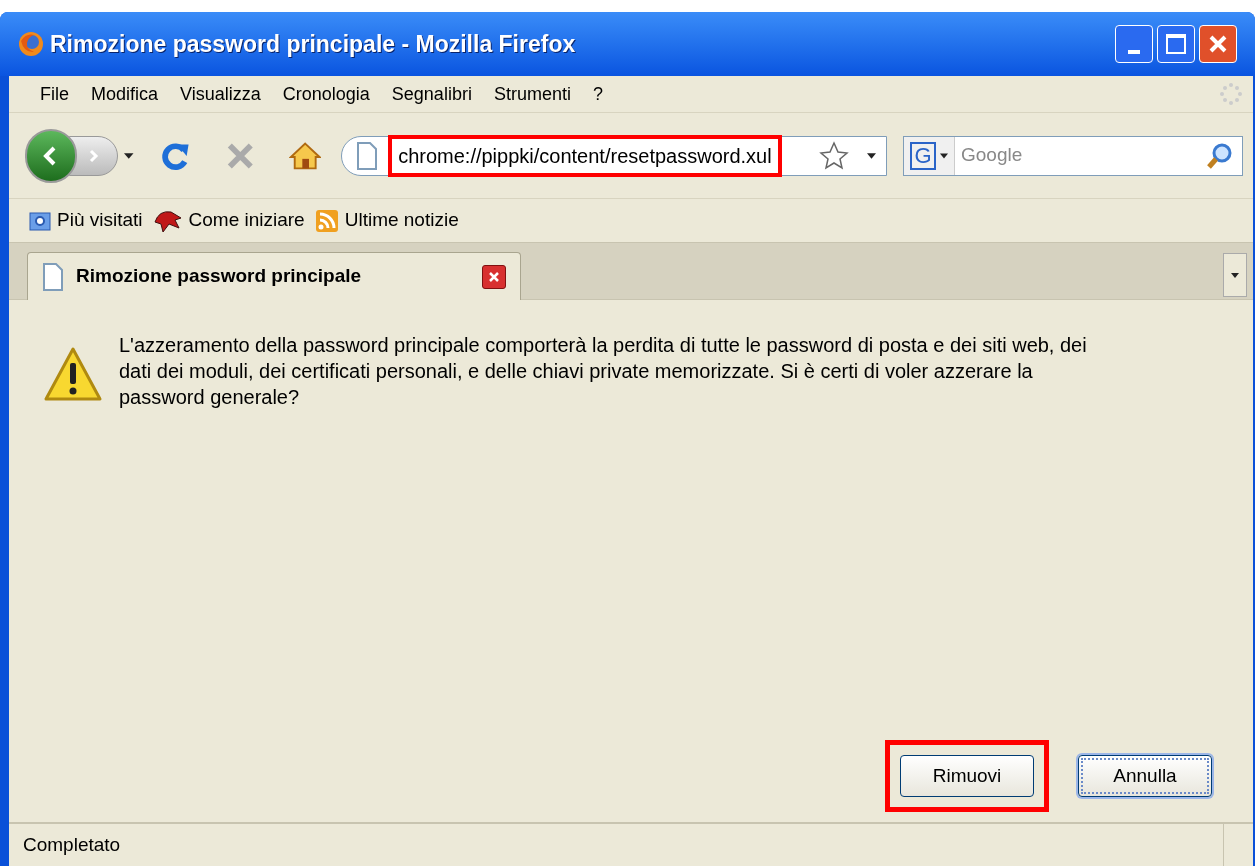  Describe the element at coordinates (326, 94) in the screenshot. I see `menu-item: Cronologia` at that location.